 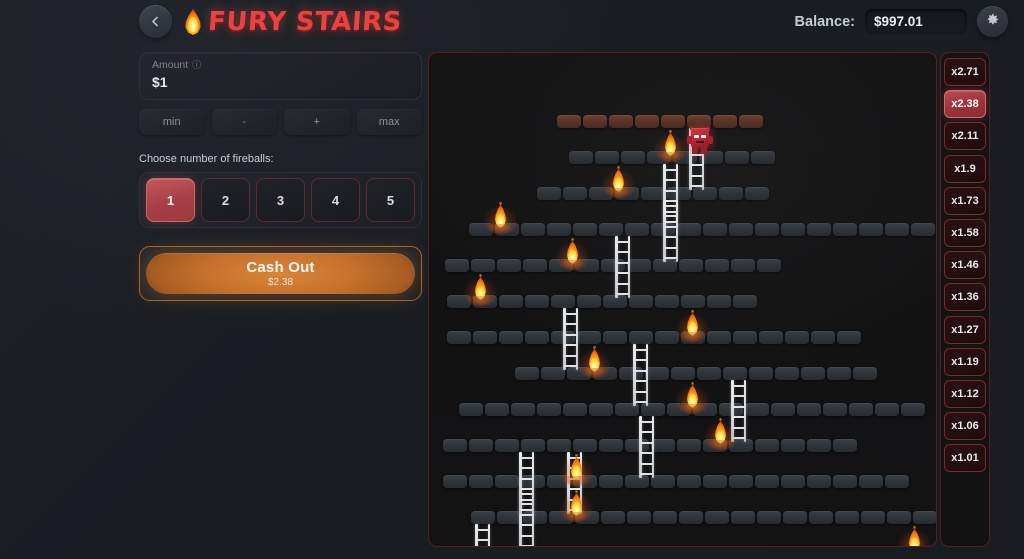 What do you see at coordinates (965, 104) in the screenshot?
I see `multiplier-item: x2.38` at bounding box center [965, 104].